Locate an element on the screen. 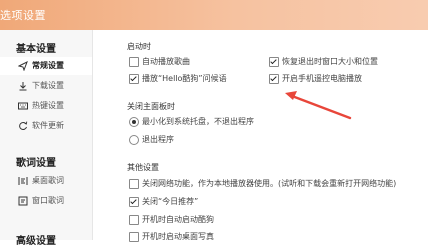 This screenshot has width=428, height=247. keyboard-icon is located at coordinates (23, 106).